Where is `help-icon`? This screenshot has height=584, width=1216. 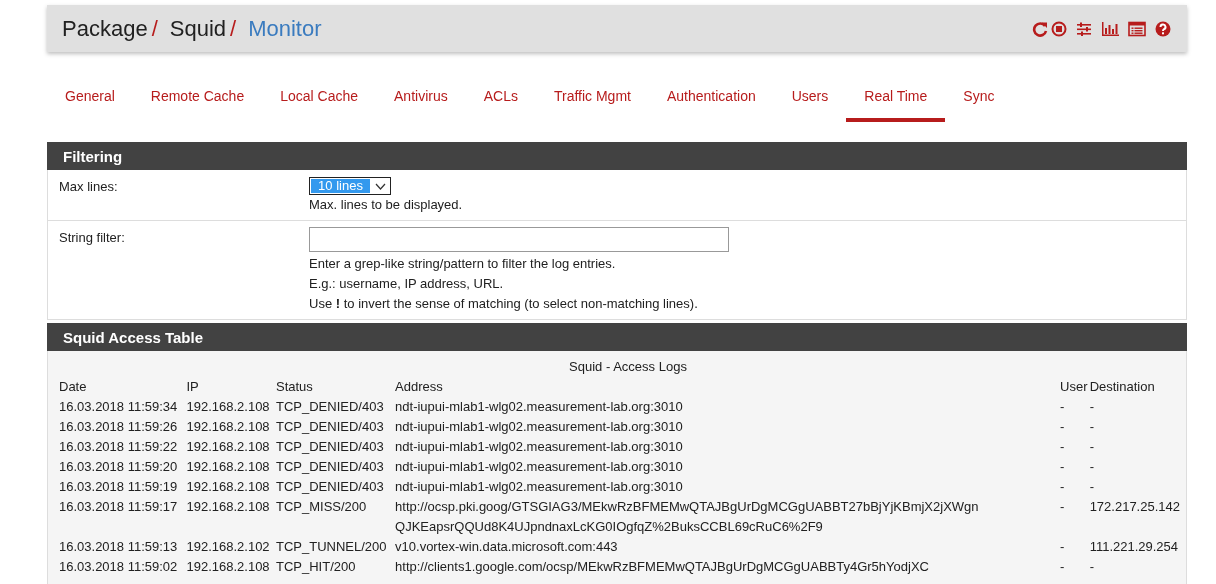 help-icon is located at coordinates (1163, 28).